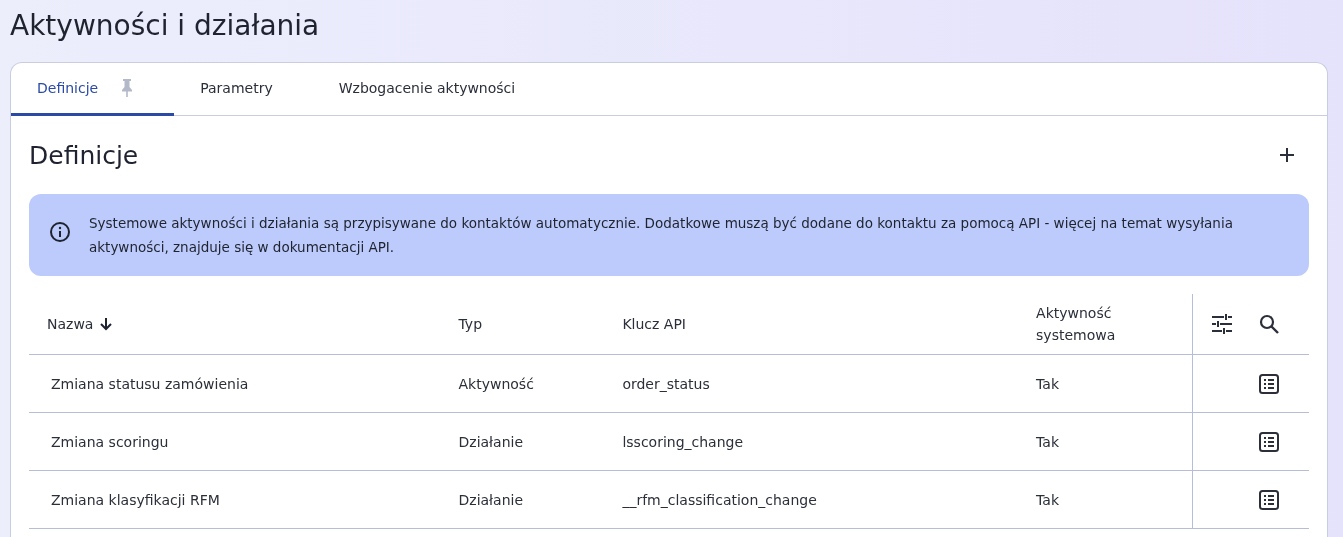 The image size is (1343, 537). Describe the element at coordinates (60, 232) in the screenshot. I see `info-icon` at that location.